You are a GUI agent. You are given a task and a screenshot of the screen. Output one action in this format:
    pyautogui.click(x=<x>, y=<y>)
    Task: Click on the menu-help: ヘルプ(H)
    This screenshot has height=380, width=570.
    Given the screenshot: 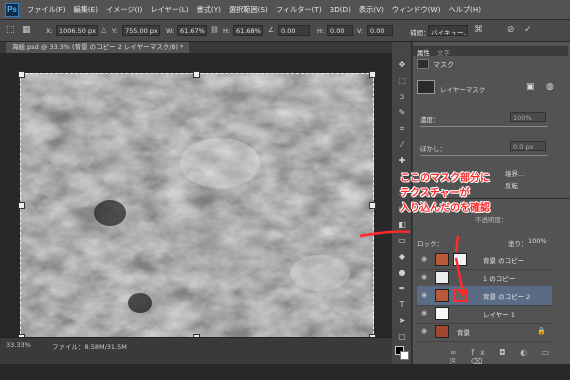 What is the action you would take?
    pyautogui.click(x=464, y=10)
    